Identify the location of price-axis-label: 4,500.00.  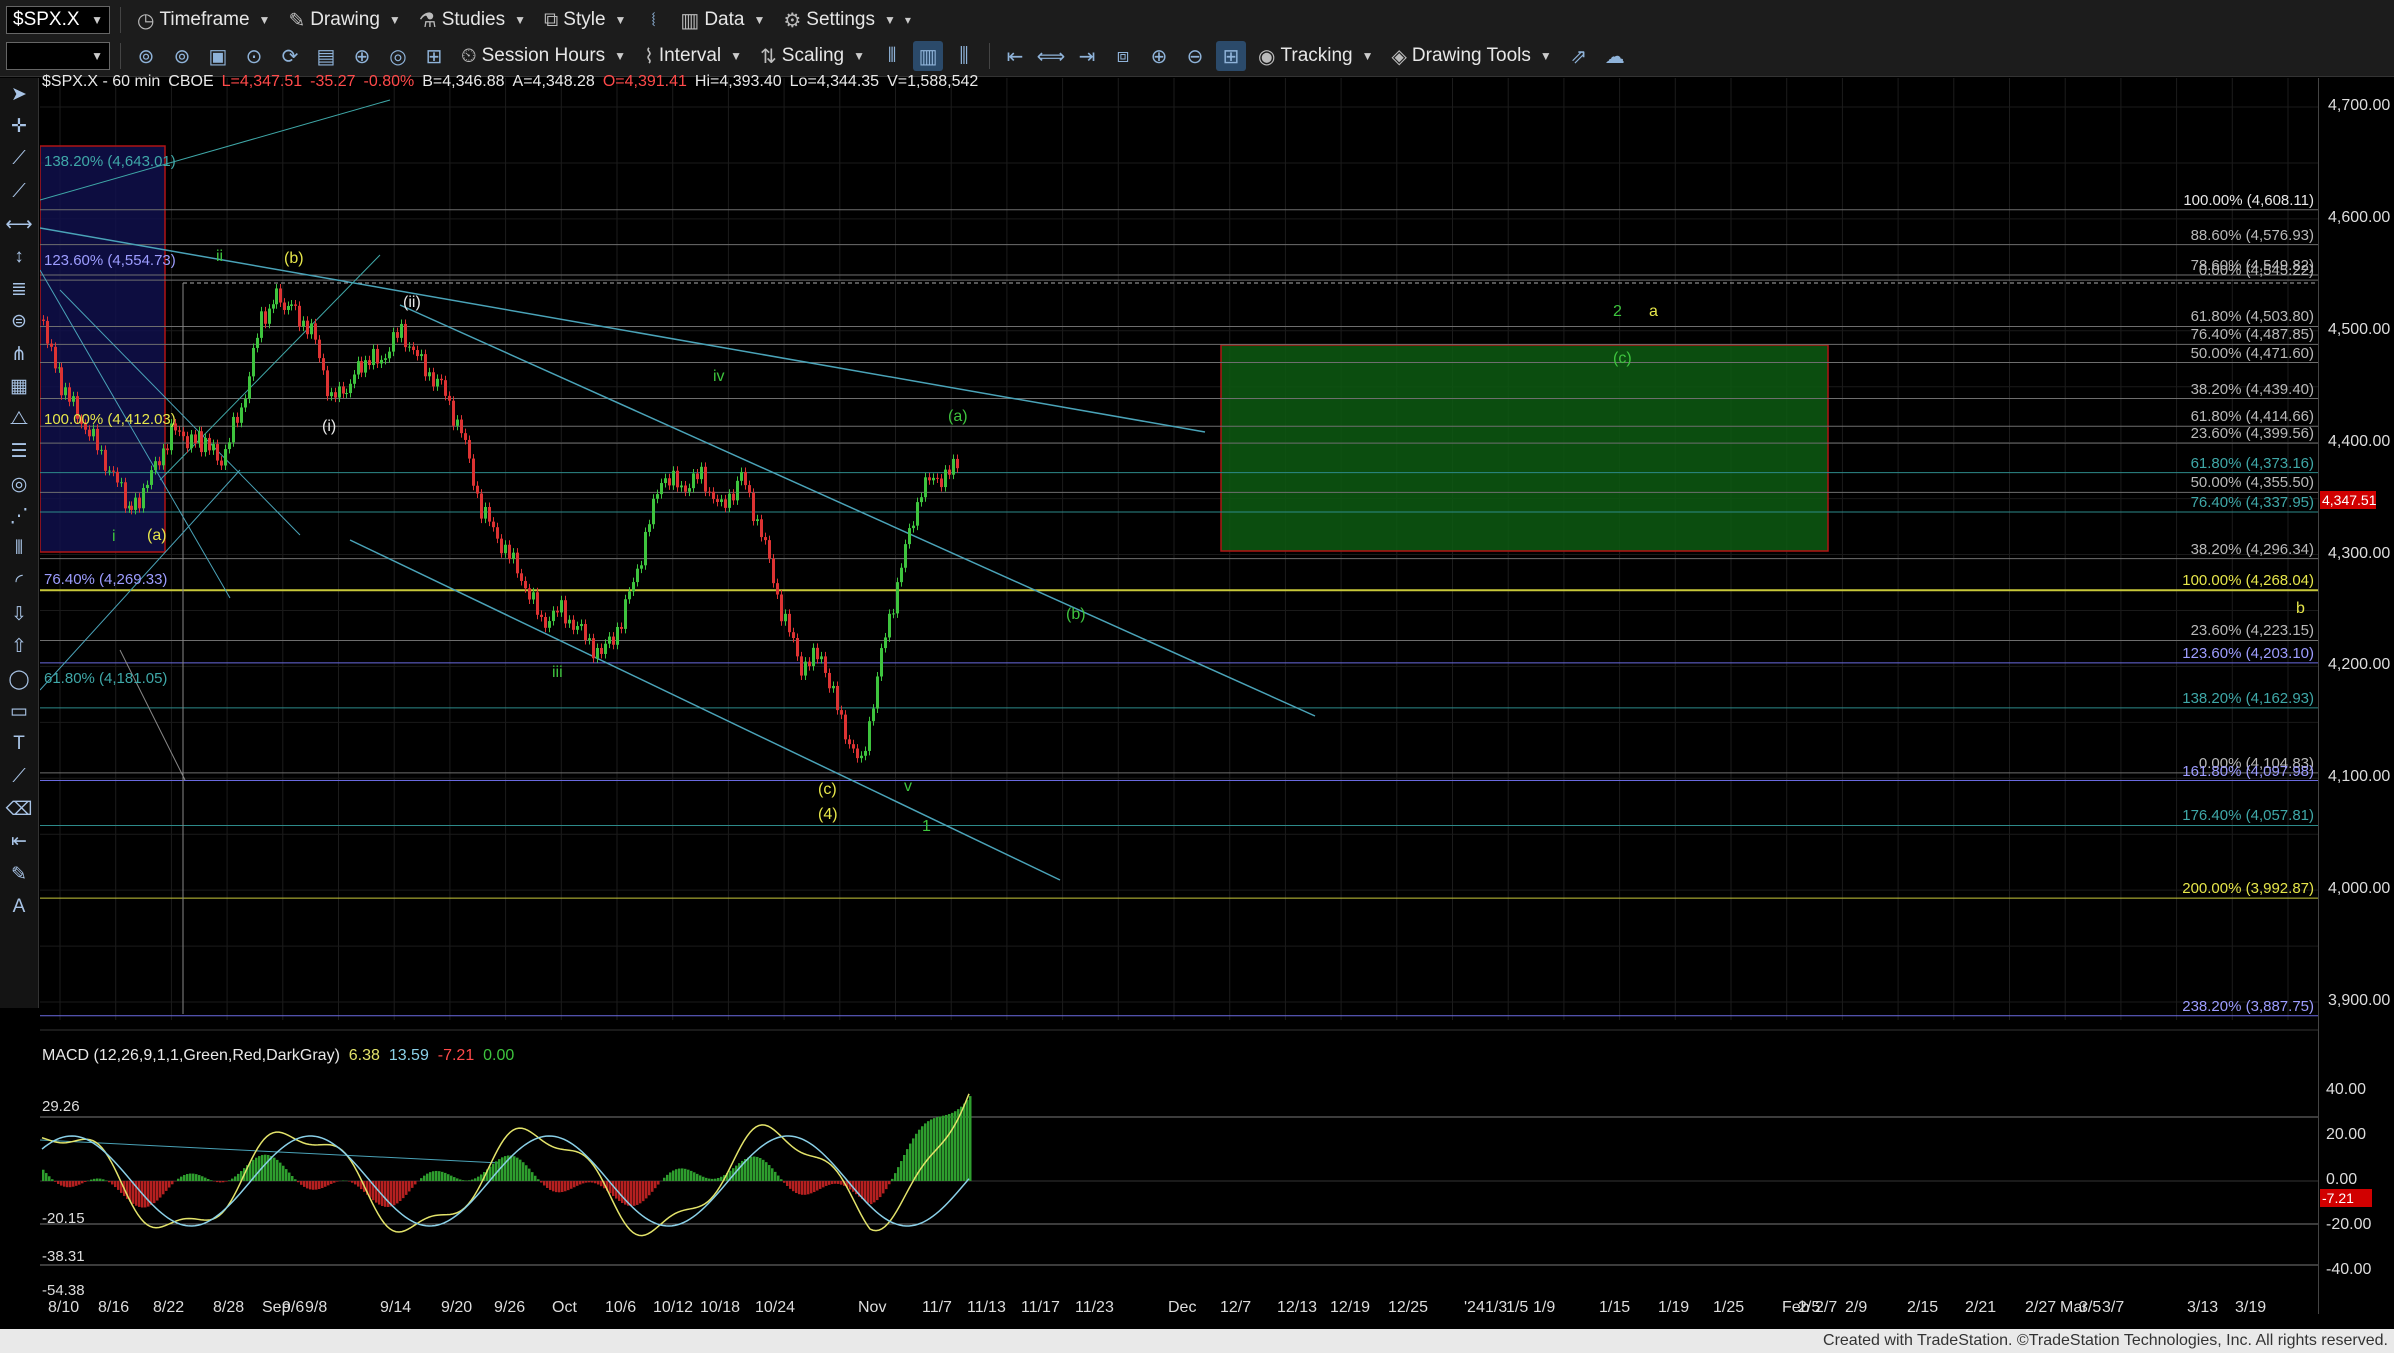
(2359, 329).